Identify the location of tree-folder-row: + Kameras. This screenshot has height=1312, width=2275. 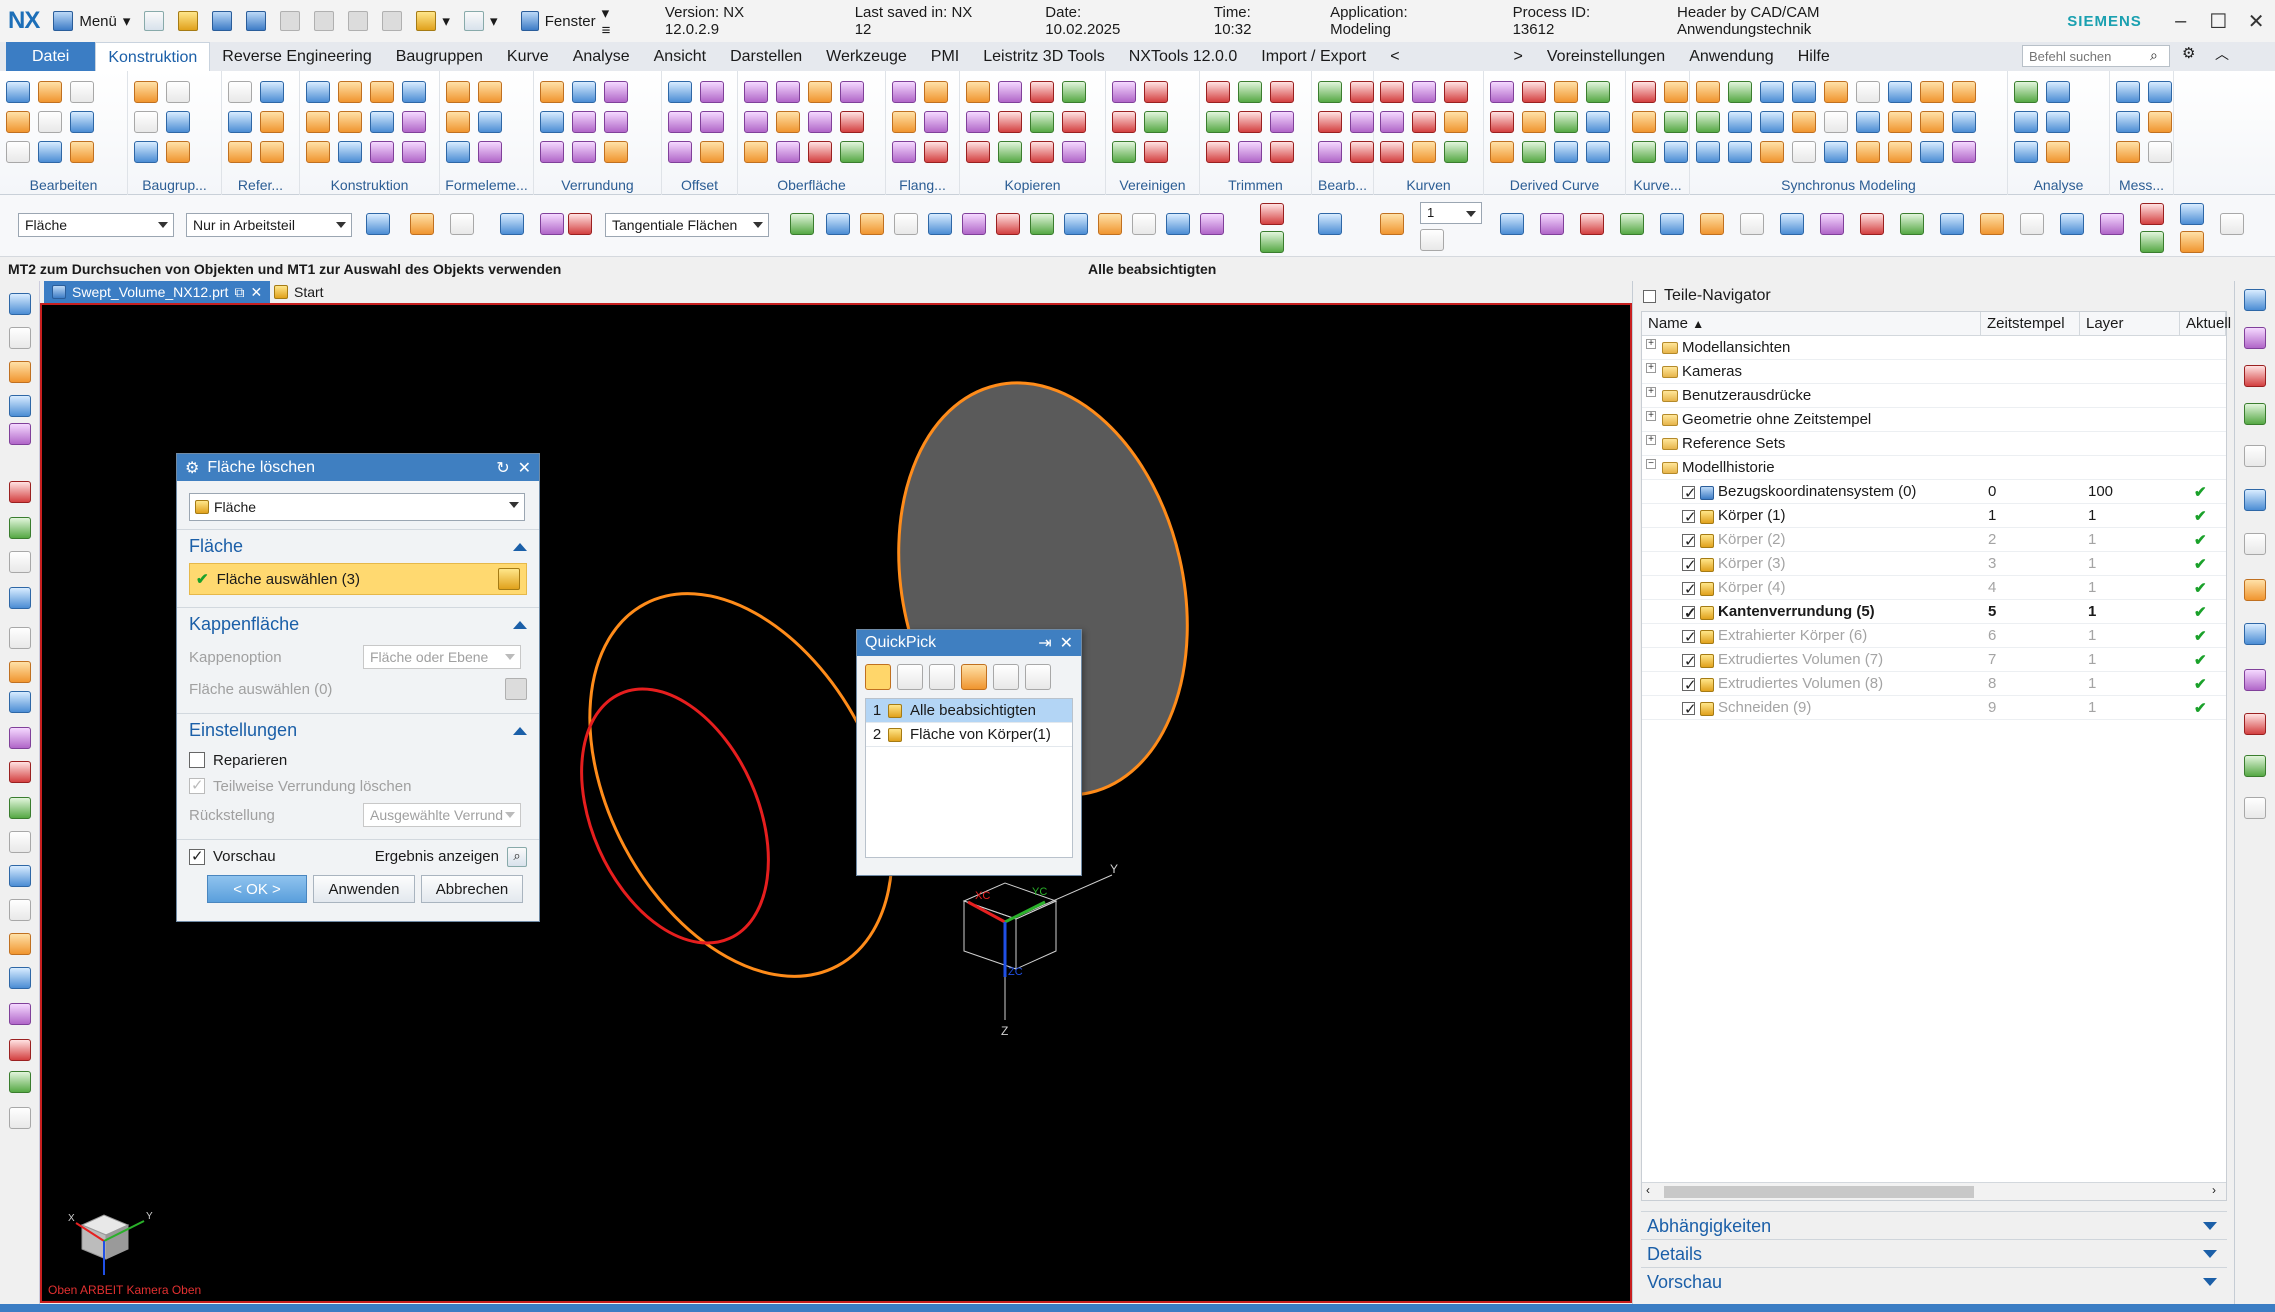
(1934, 372).